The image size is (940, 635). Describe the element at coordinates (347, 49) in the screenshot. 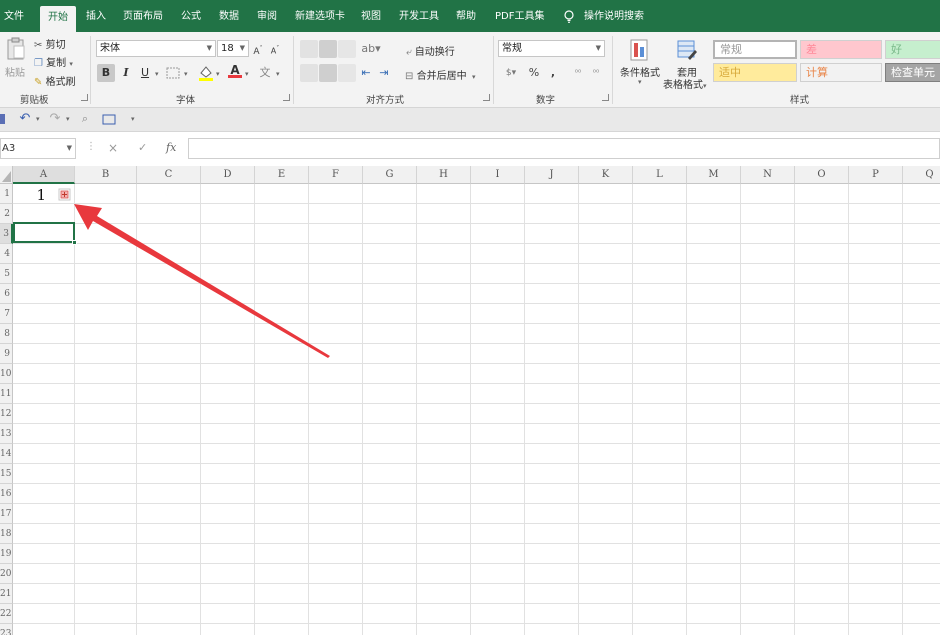

I see `bottom-align-icon` at that location.